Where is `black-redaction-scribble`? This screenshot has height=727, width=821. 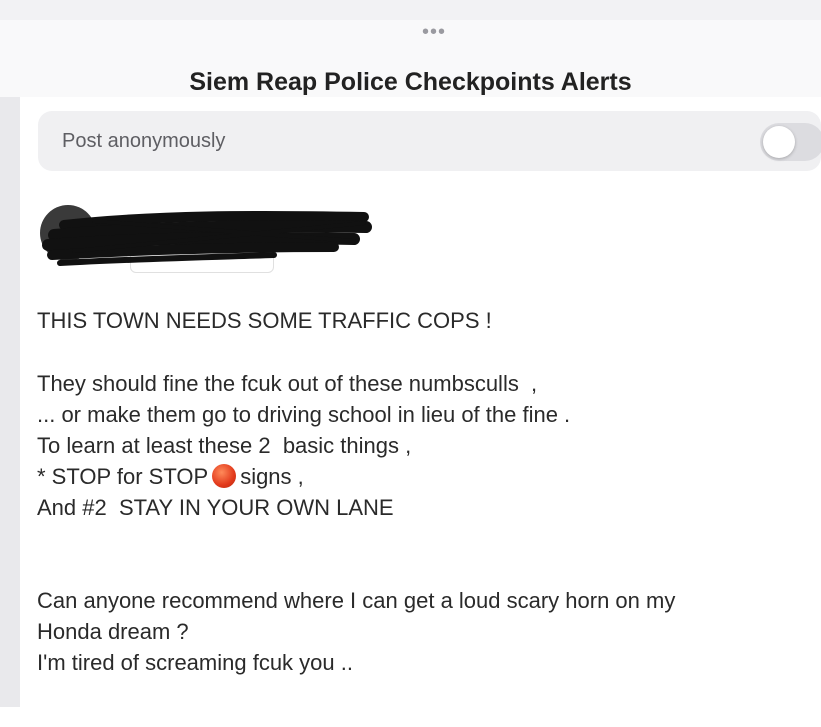
black-redaction-scribble is located at coordinates (207, 238).